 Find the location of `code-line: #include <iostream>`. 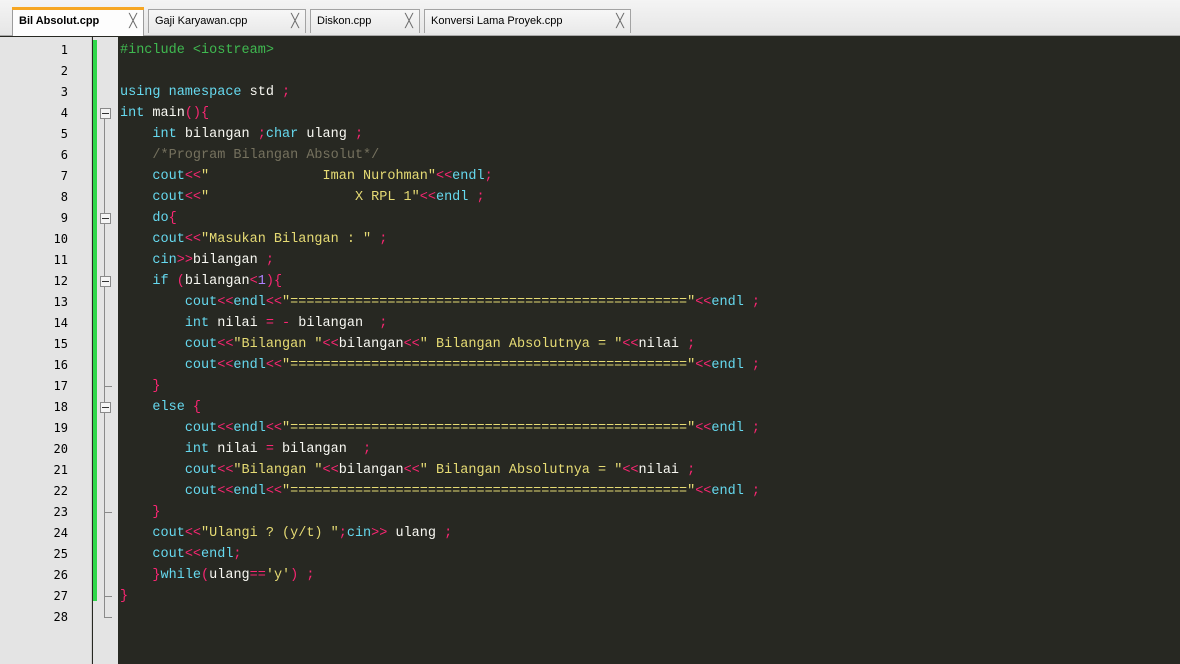

code-line: #include <iostream> is located at coordinates (197, 50).